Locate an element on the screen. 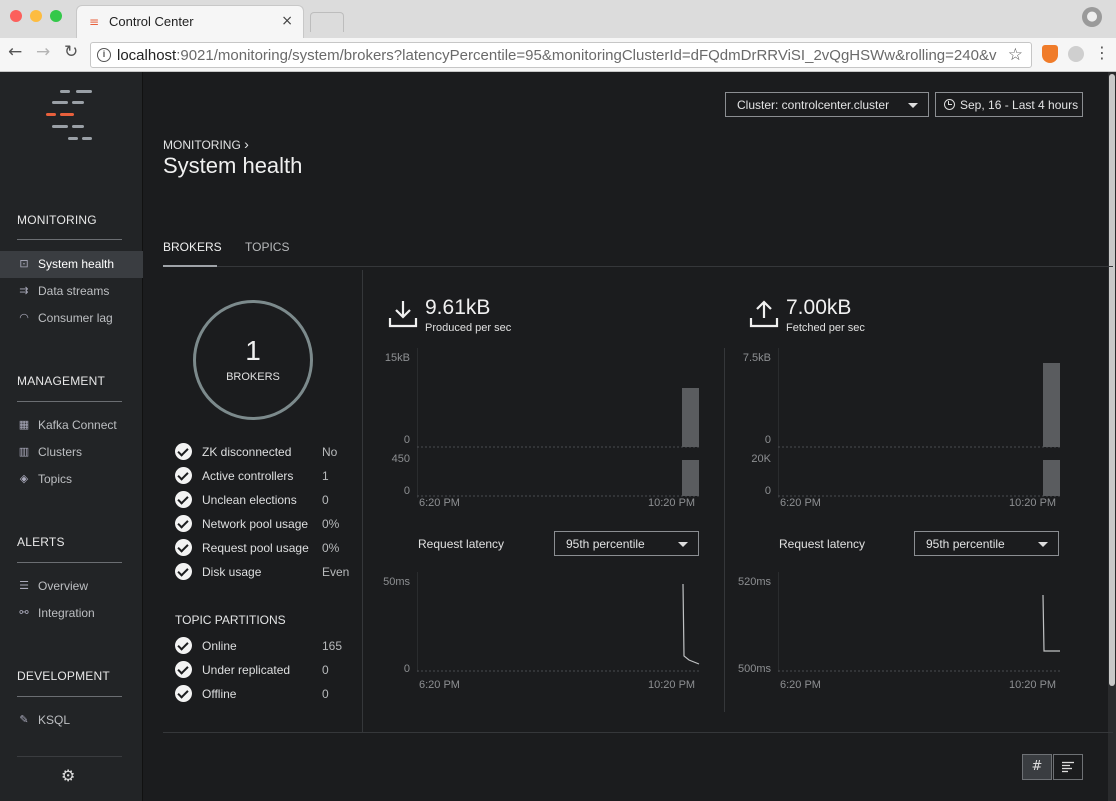  close-tab-icon: × is located at coordinates (287, 21).